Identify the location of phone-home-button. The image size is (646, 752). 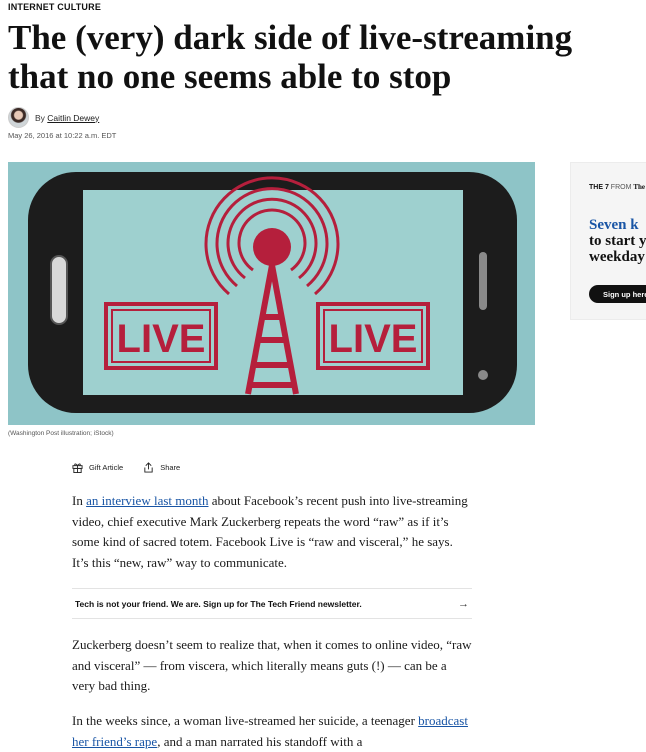
(59, 290).